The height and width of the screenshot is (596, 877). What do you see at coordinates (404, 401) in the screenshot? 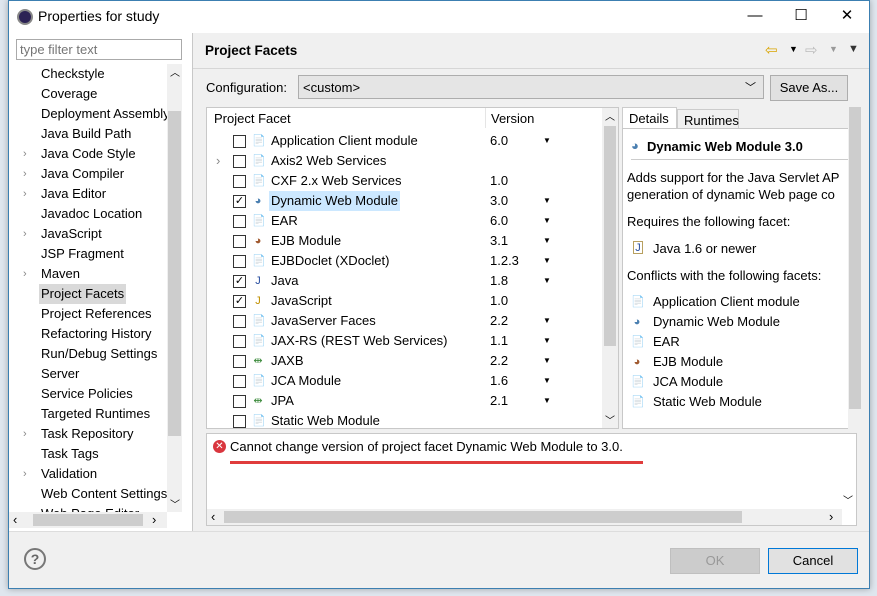
I see `facet-row: ⇹ JPA 2.1 ▼` at bounding box center [404, 401].